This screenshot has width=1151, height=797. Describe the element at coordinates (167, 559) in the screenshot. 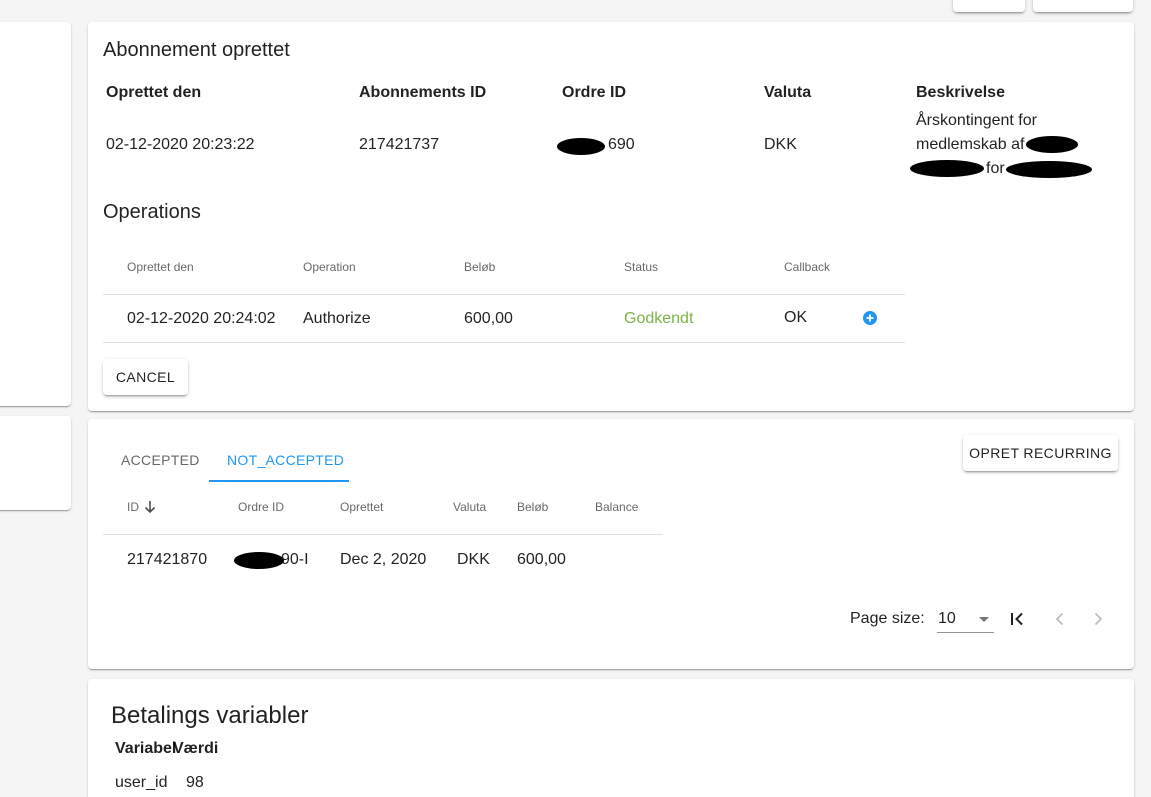

I see `rec-row-id: 217421870` at that location.